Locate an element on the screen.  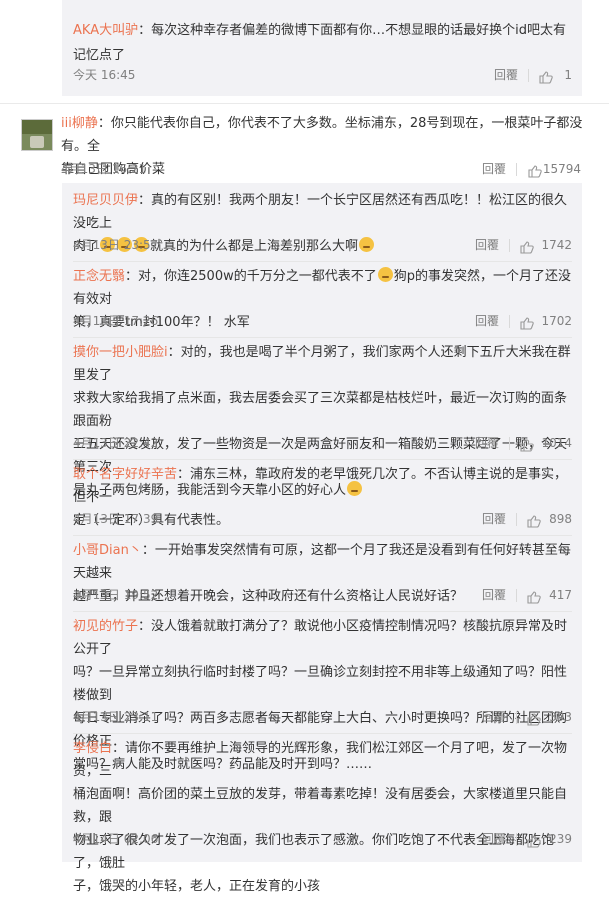
reply-time: 4月13日 19:52 is located at coordinates (116, 595).